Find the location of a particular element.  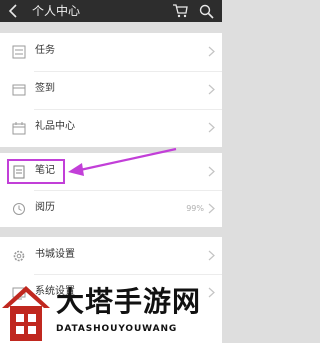

task-list-icon is located at coordinates (19, 52).